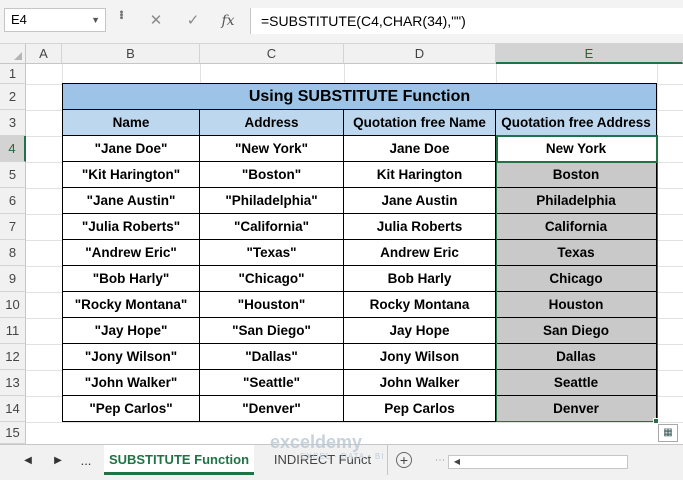 This screenshot has height=480, width=683. I want to click on add-sheet-icon: +, so click(404, 460).